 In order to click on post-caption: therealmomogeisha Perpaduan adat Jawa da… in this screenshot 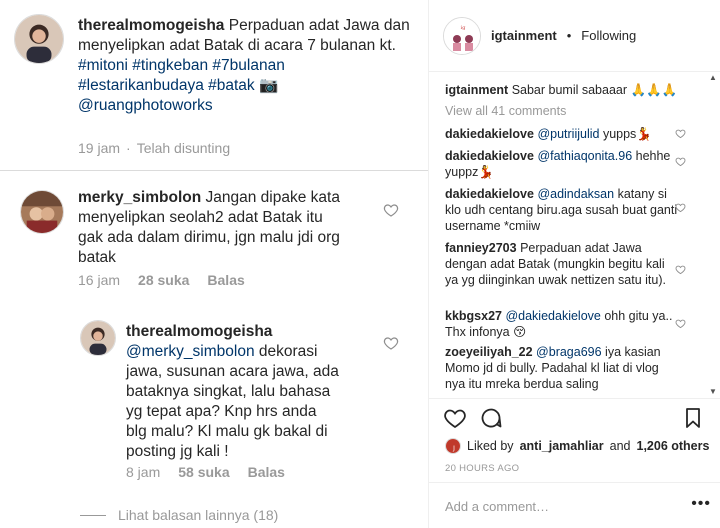, I will do `click(248, 66)`.